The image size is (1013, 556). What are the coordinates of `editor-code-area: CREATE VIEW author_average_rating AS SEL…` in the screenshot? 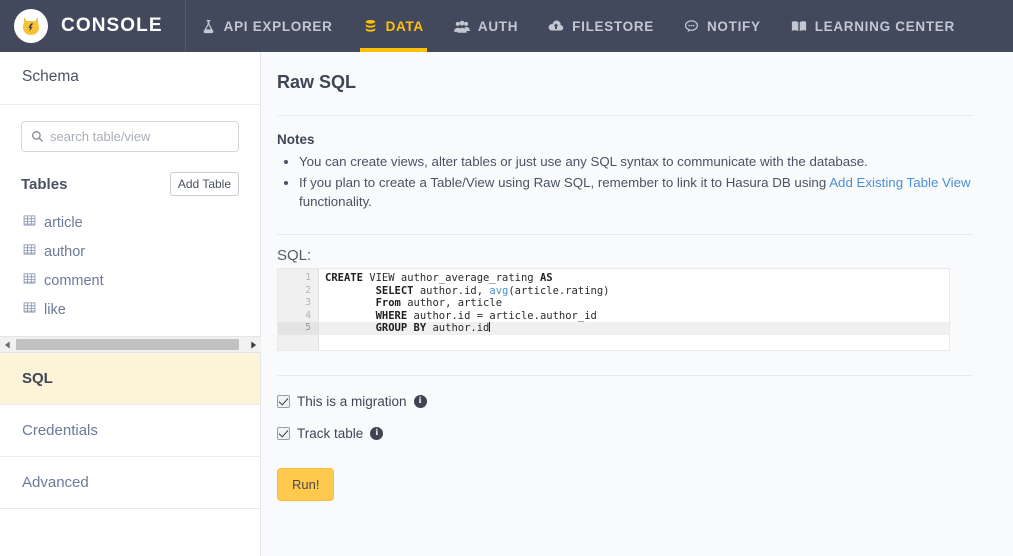 It's located at (634, 309).